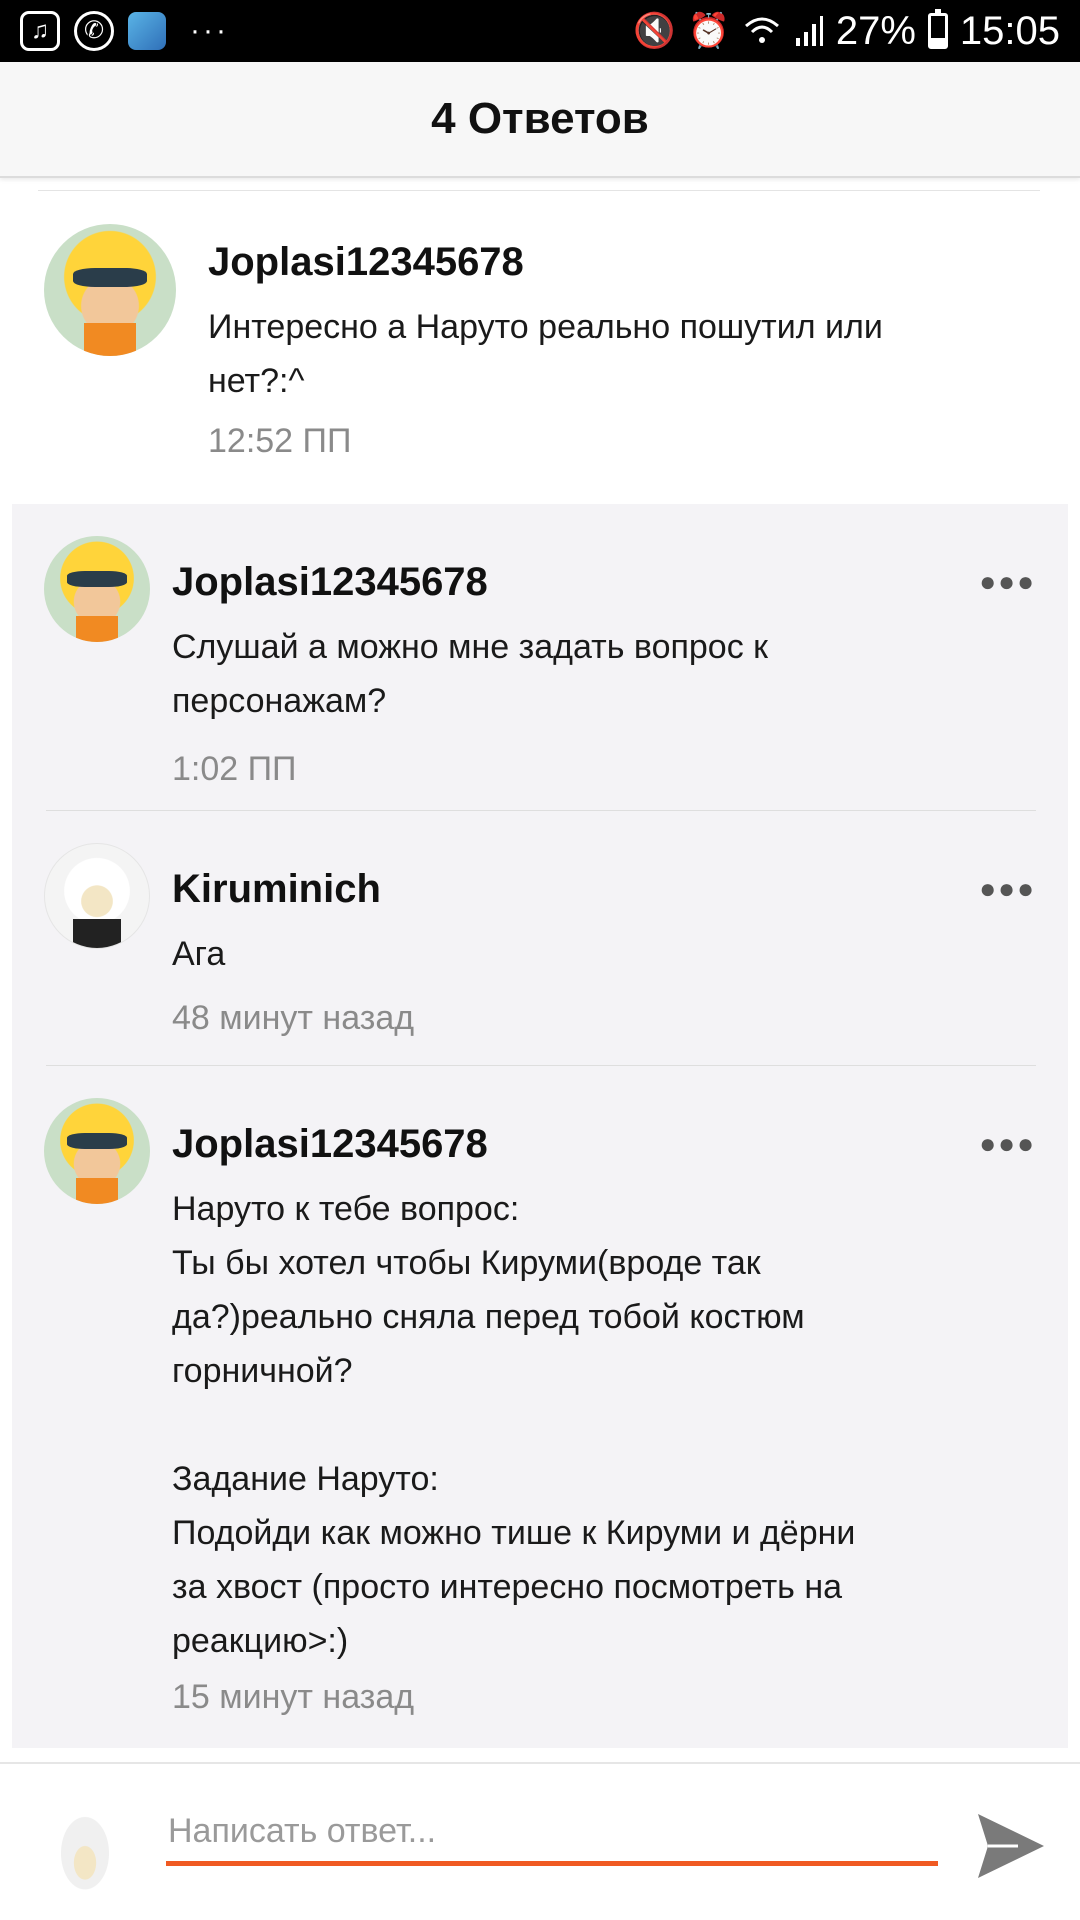 Image resolution: width=1080 pixels, height=1920 pixels. Describe the element at coordinates (1009, 30) in the screenshot. I see `clock: 15:05` at that location.